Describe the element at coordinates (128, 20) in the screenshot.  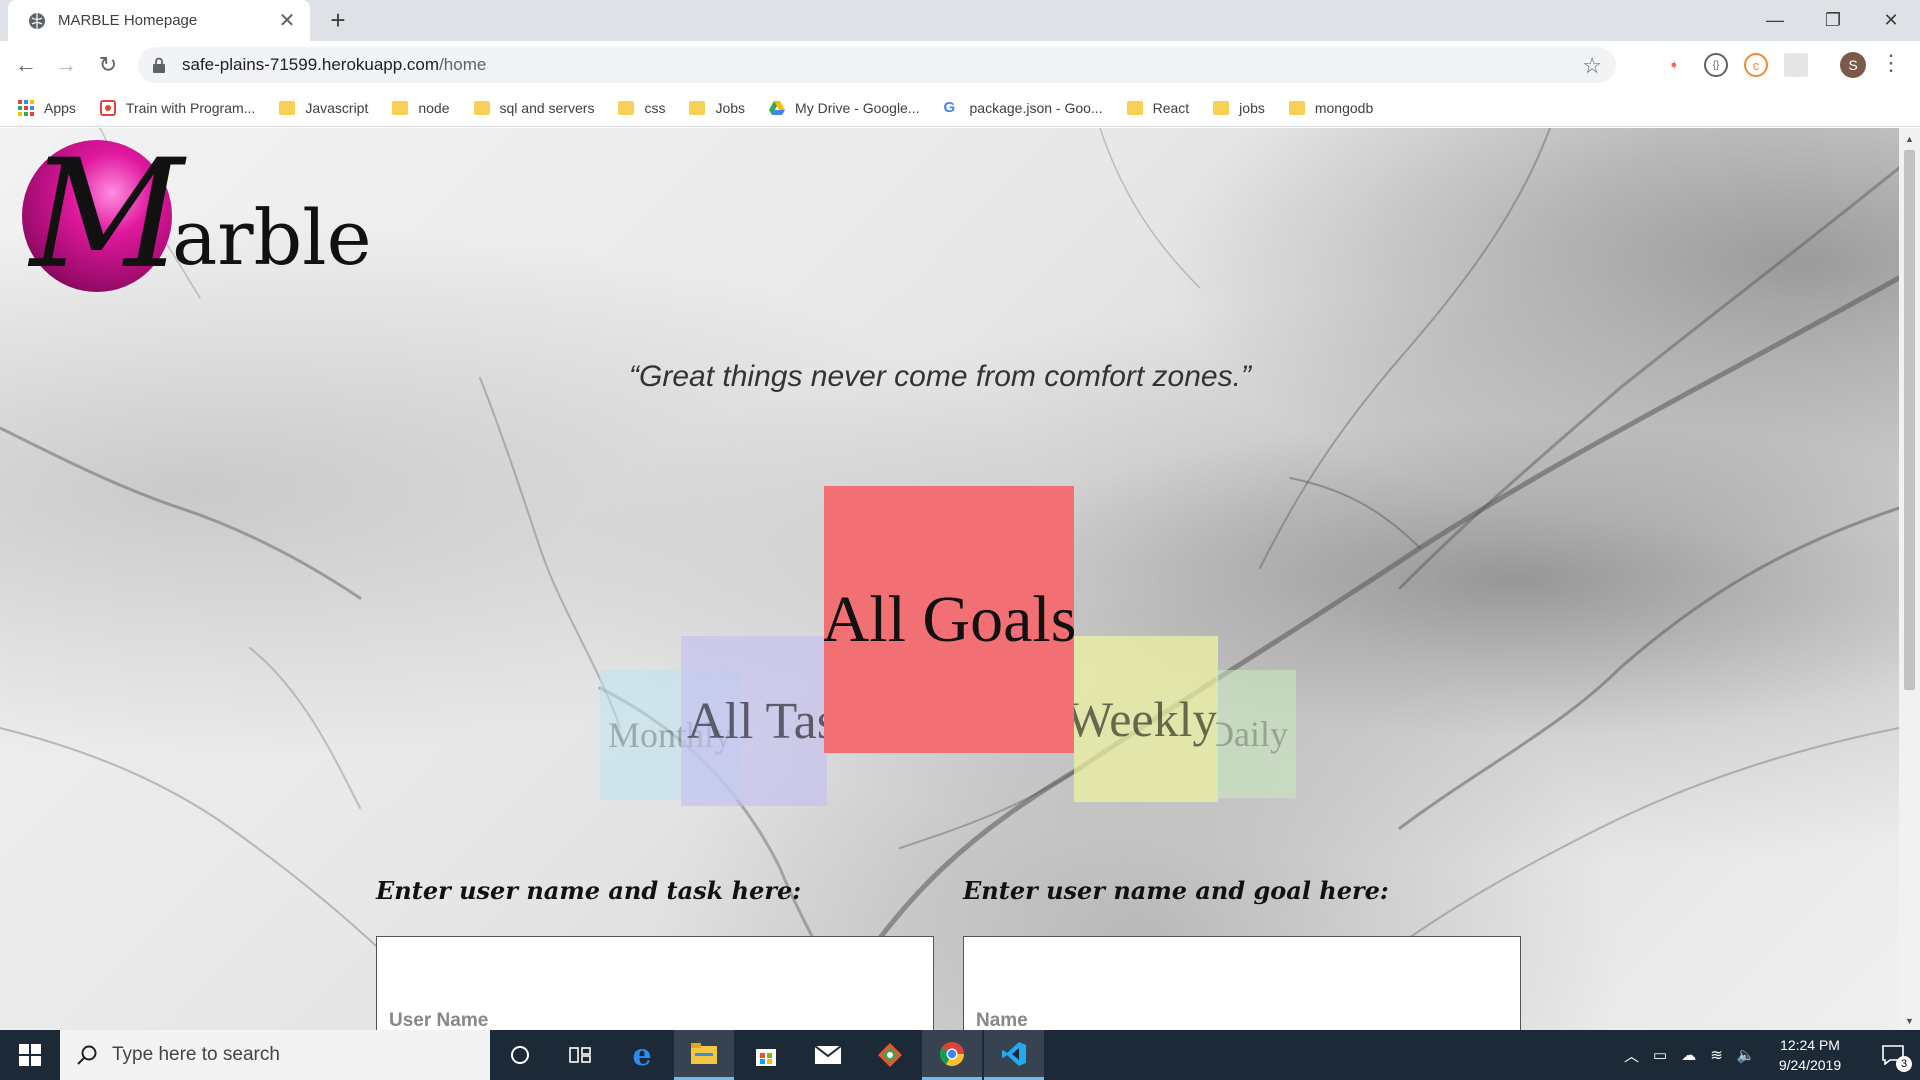
I see `tab-title: MARBLE Homepage` at that location.